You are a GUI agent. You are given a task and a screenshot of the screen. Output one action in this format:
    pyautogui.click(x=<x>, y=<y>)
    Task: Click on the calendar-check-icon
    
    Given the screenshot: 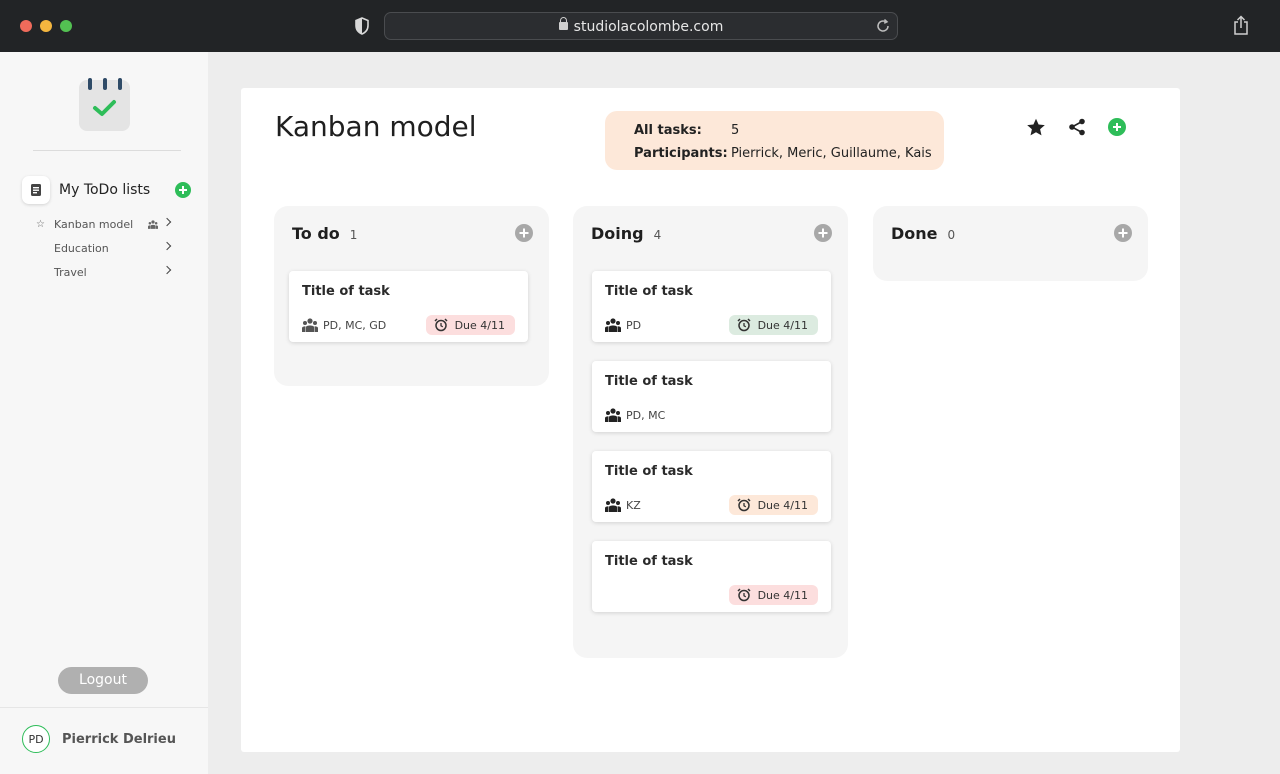 What is the action you would take?
    pyautogui.click(x=104, y=104)
    